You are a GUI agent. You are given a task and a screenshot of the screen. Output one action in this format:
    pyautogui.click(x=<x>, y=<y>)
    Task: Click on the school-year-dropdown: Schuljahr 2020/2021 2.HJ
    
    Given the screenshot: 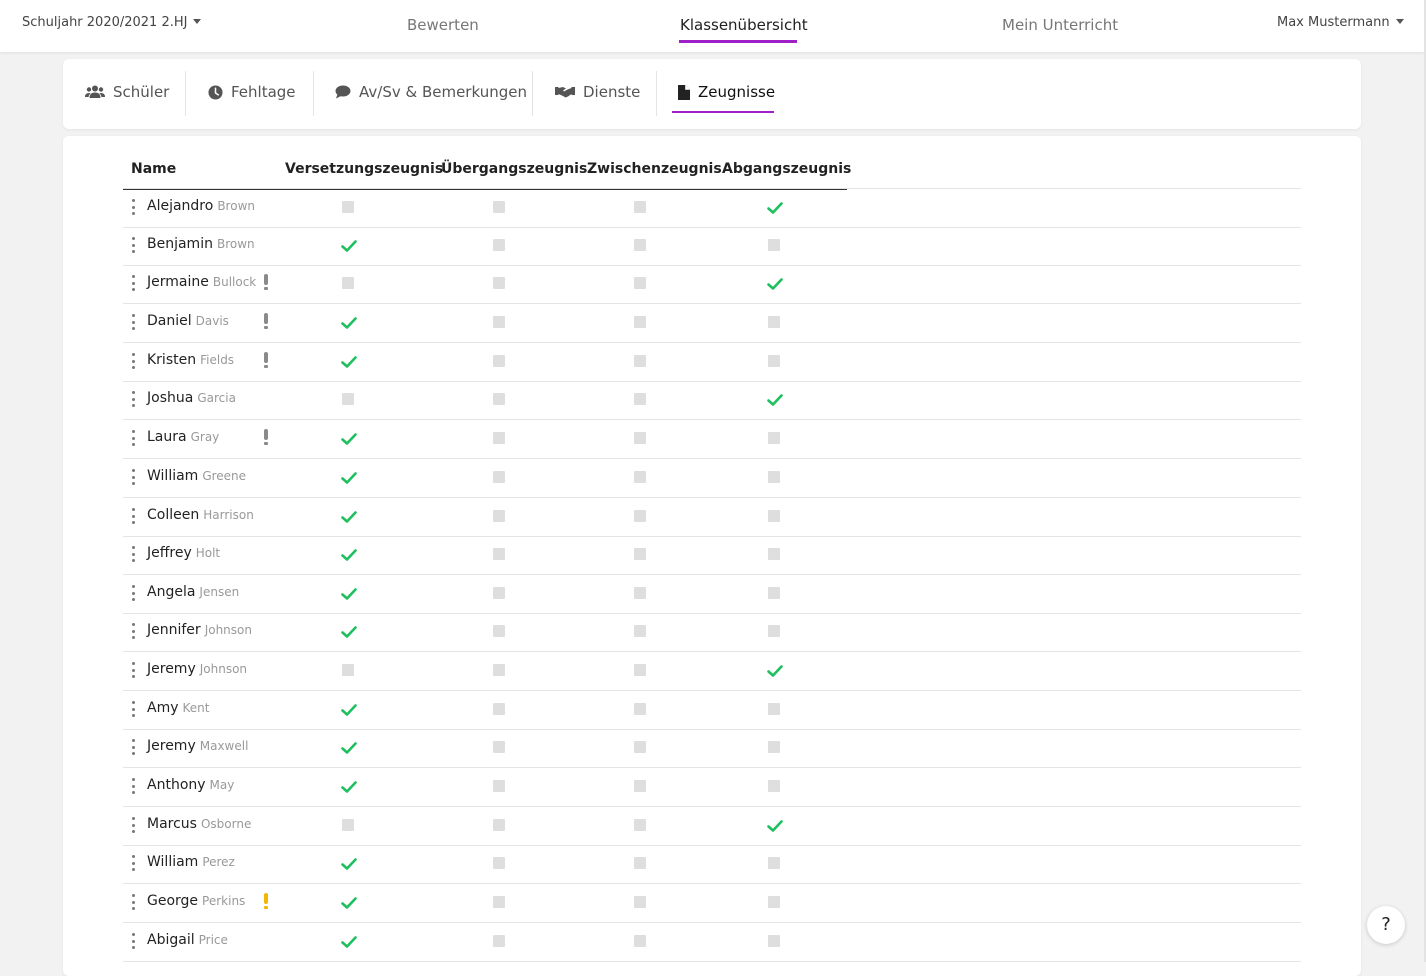 What is the action you would take?
    pyautogui.click(x=112, y=22)
    